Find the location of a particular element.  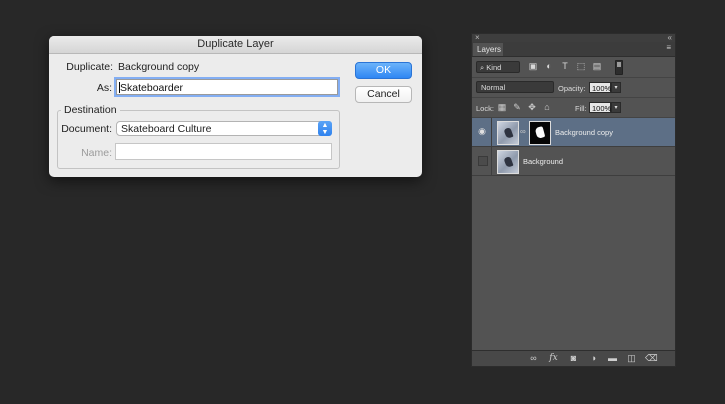

panel-bottom-toolbar: ∞ fx ◙ ◑ ▬ ◫ ⌫ is located at coordinates (573, 358).